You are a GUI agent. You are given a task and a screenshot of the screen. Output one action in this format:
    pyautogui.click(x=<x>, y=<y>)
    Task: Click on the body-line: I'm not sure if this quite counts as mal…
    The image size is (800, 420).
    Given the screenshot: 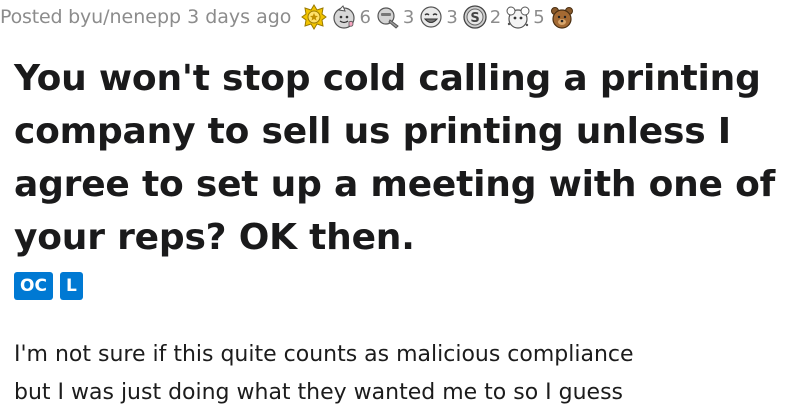 What is the action you would take?
    pyautogui.click(x=324, y=354)
    